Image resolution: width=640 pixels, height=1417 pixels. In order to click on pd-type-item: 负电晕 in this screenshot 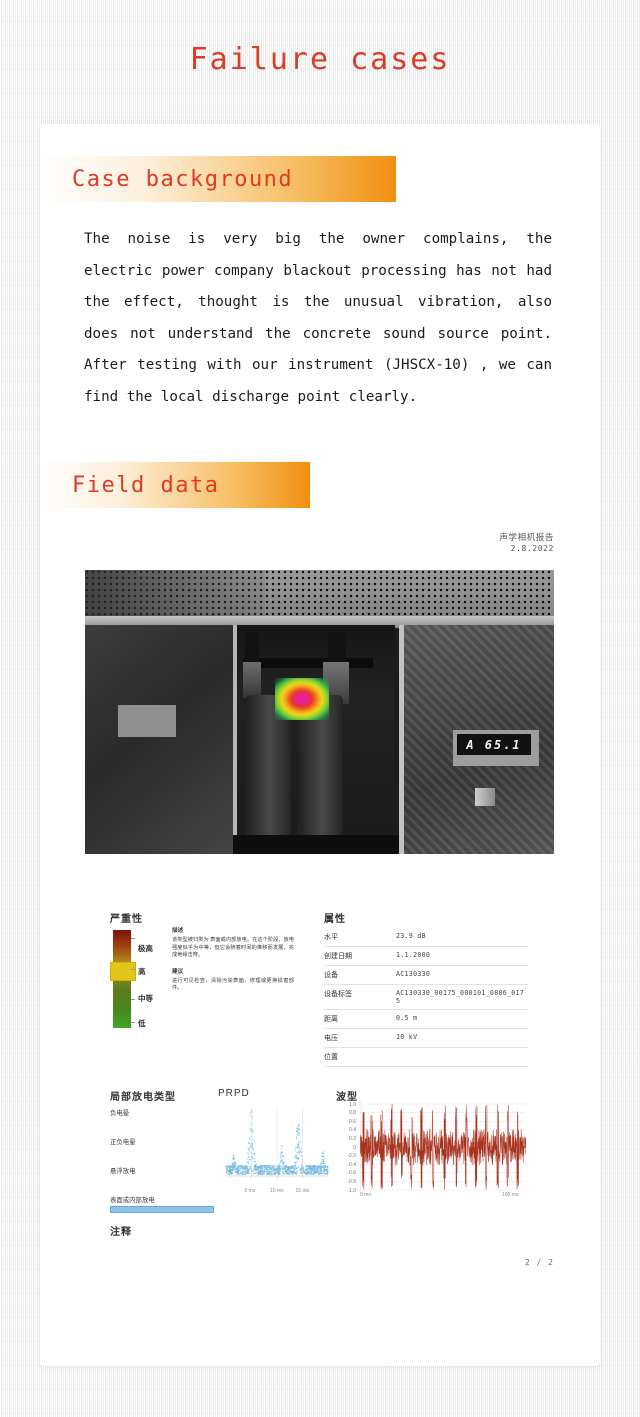, I will do `click(162, 1117)`.